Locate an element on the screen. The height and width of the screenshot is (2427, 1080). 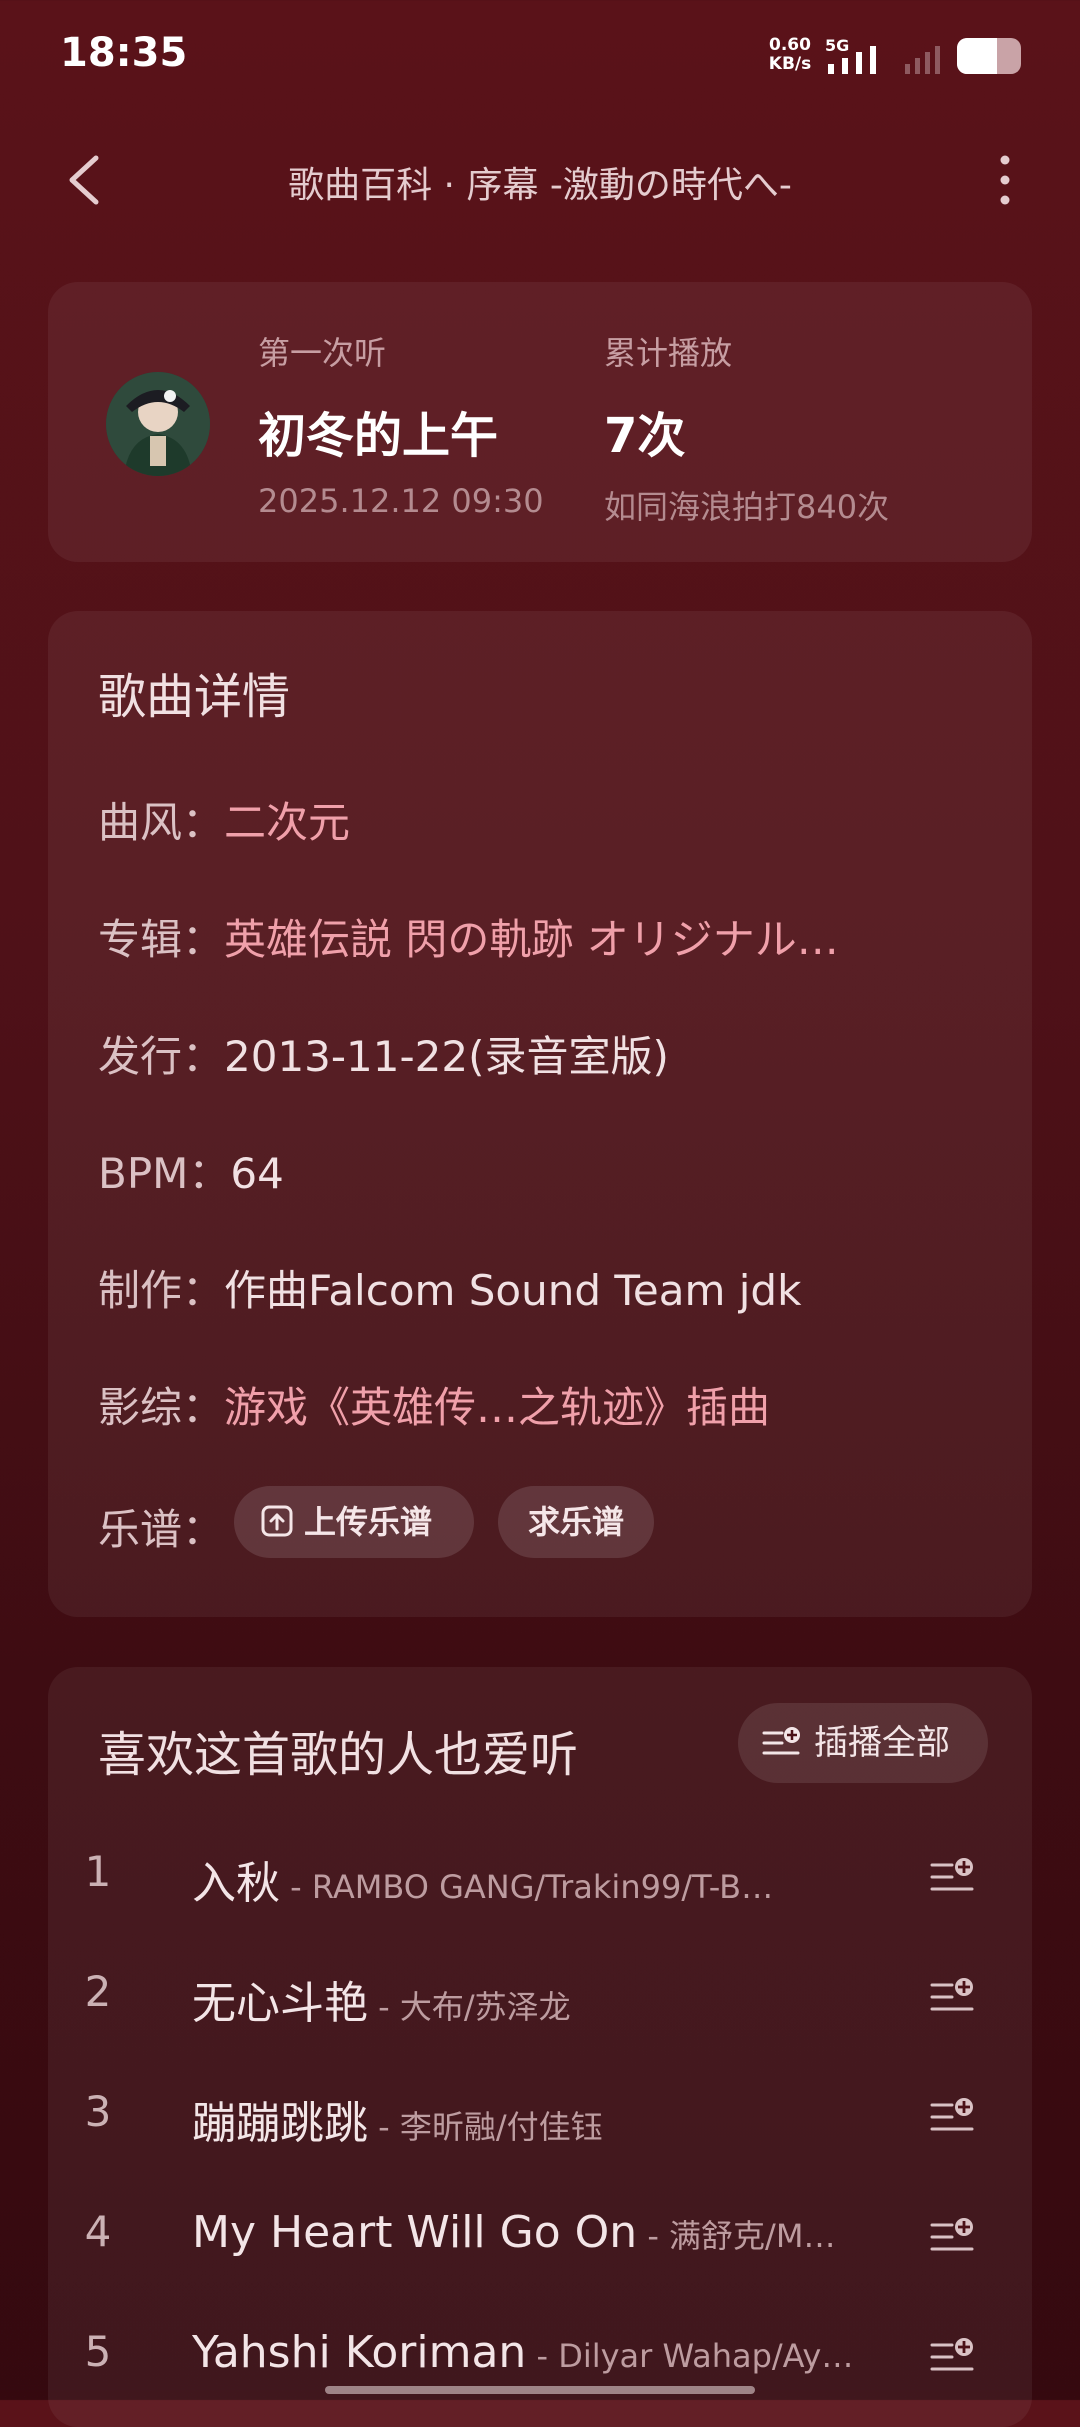
status-time: 18:35 is located at coordinates (124, 53).